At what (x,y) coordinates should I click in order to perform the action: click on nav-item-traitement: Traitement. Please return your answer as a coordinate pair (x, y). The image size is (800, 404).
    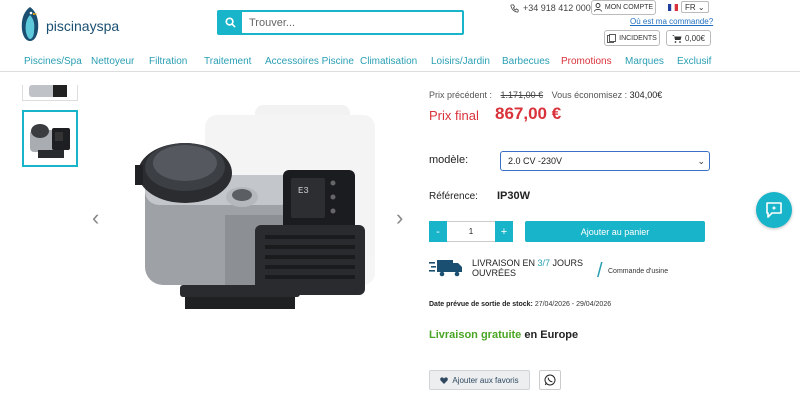
    Looking at the image, I should click on (227, 61).